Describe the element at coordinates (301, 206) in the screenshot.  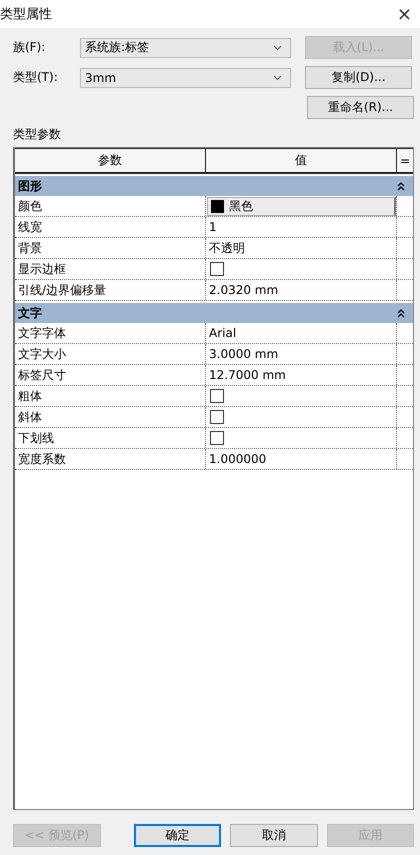
I see `color-button: 黑色` at that location.